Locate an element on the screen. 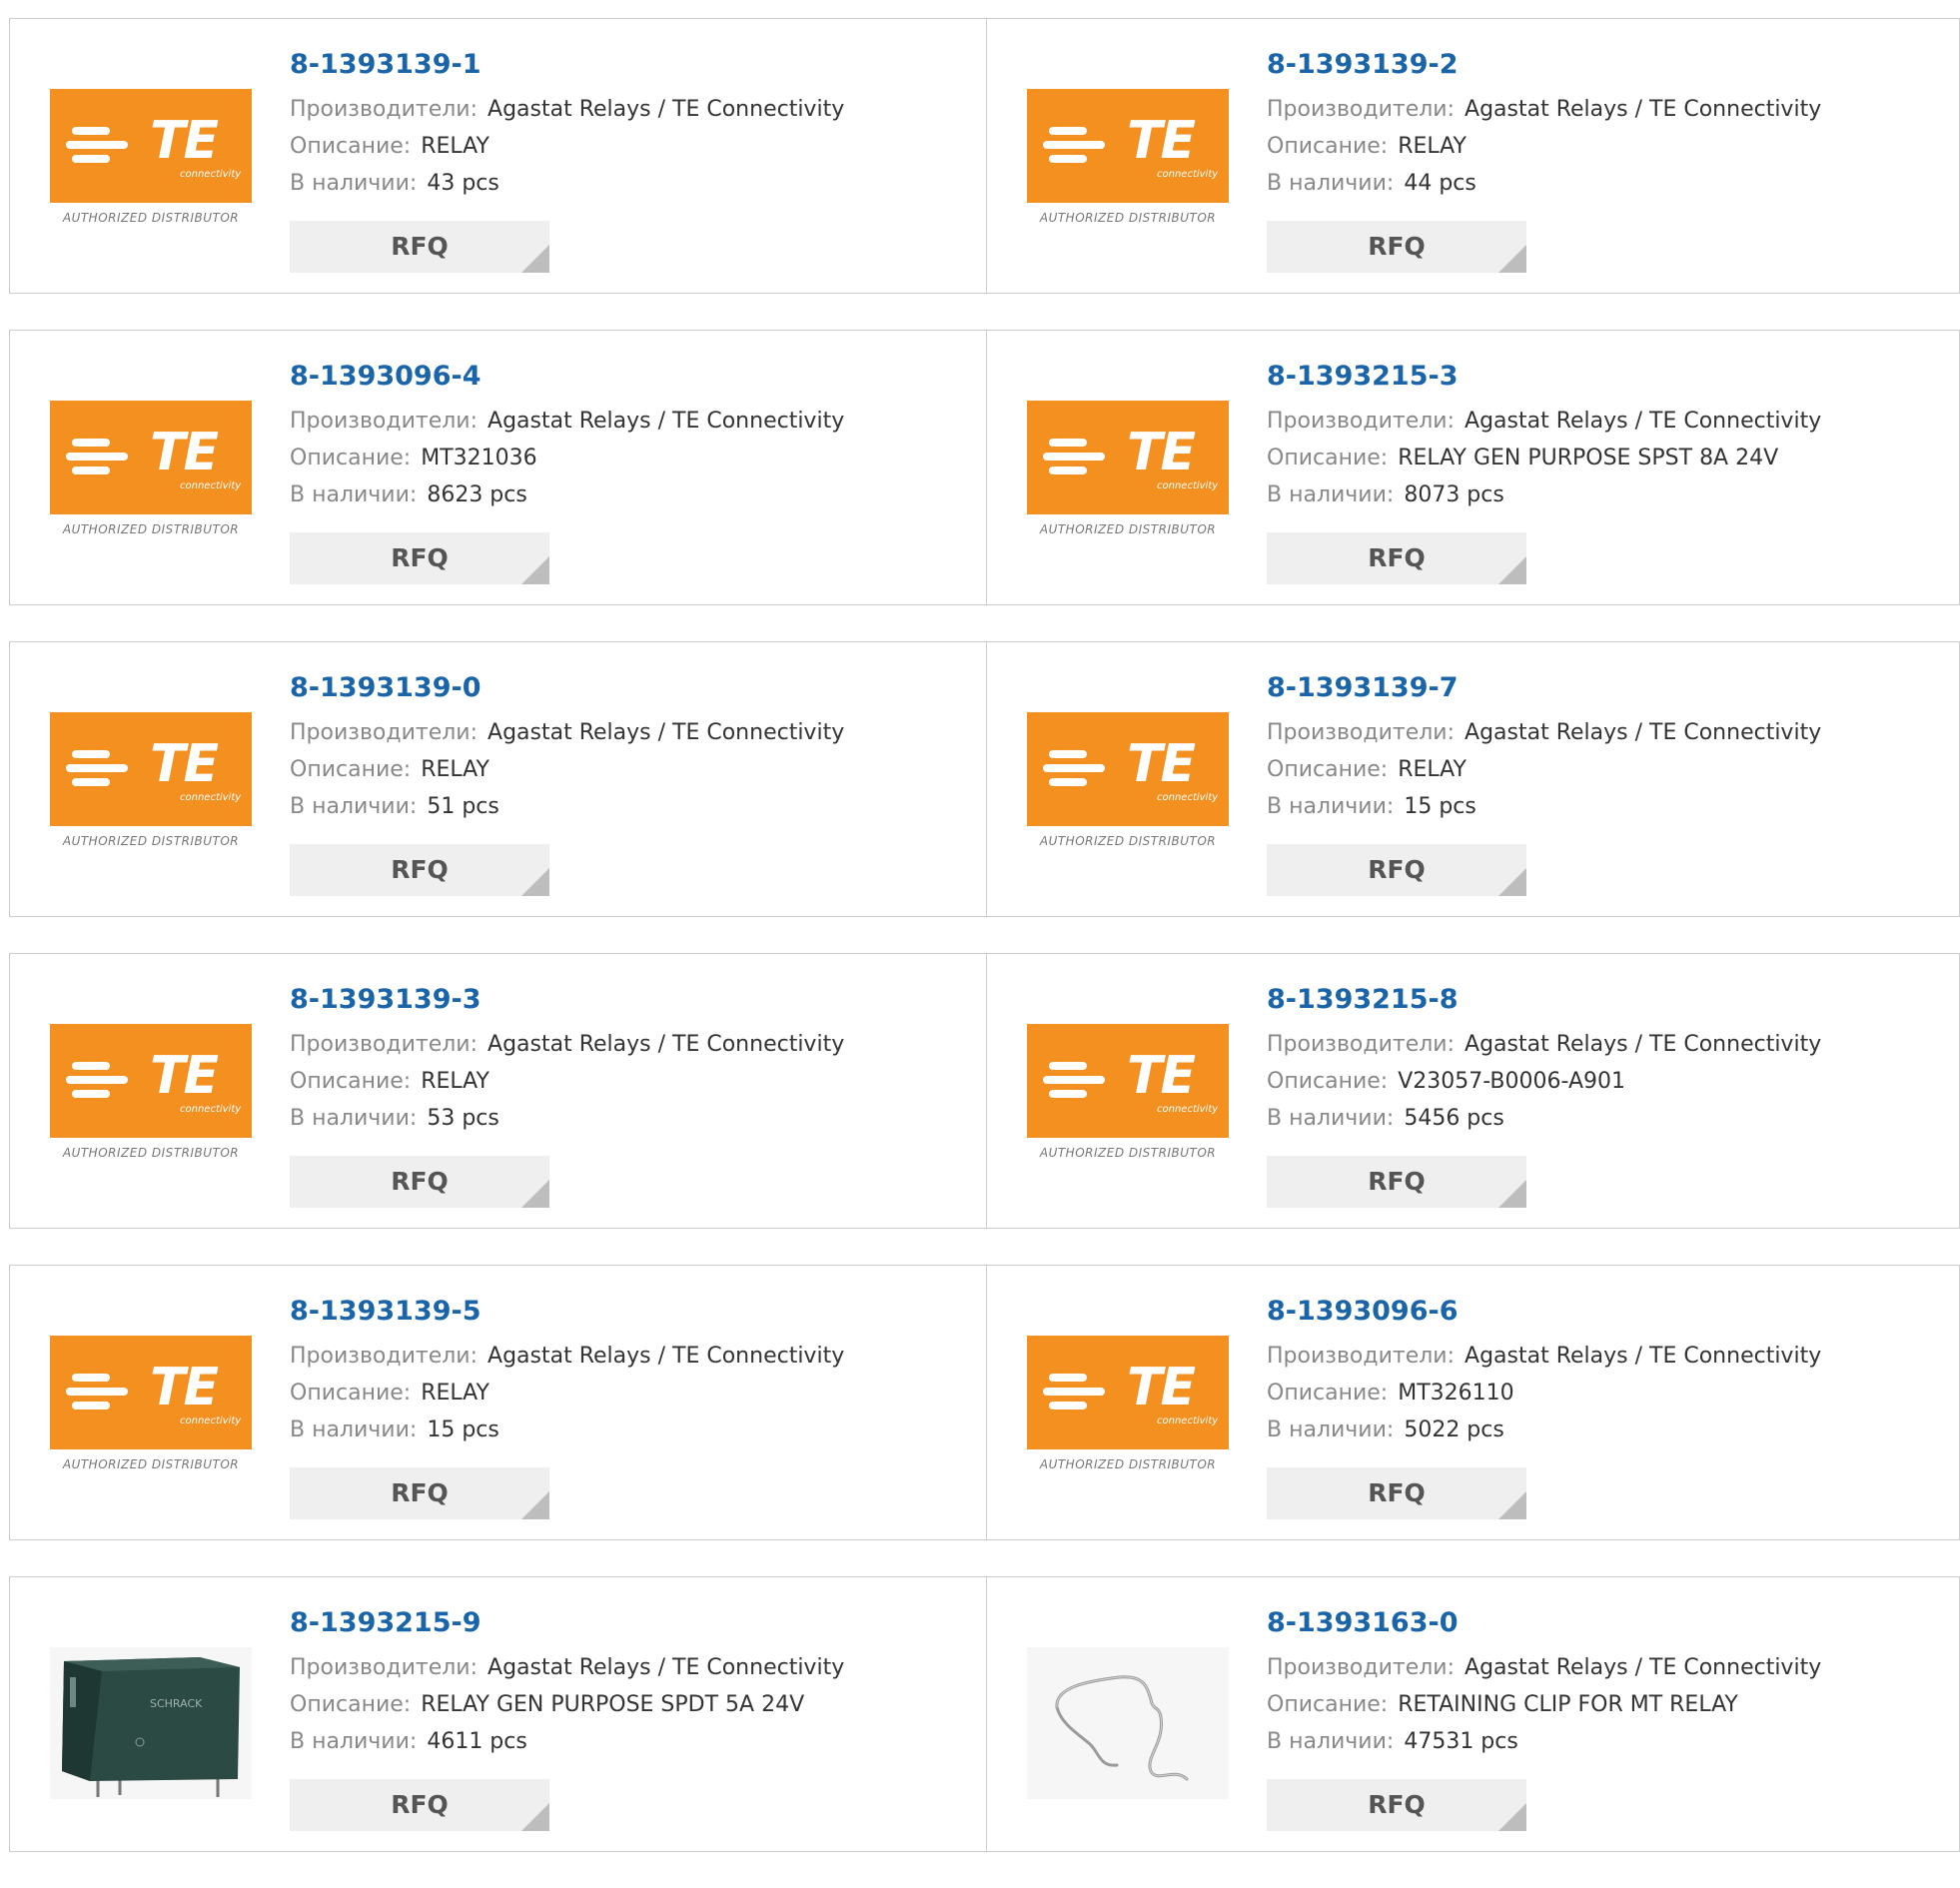  stock-value: 44 pcs is located at coordinates (1440, 183).